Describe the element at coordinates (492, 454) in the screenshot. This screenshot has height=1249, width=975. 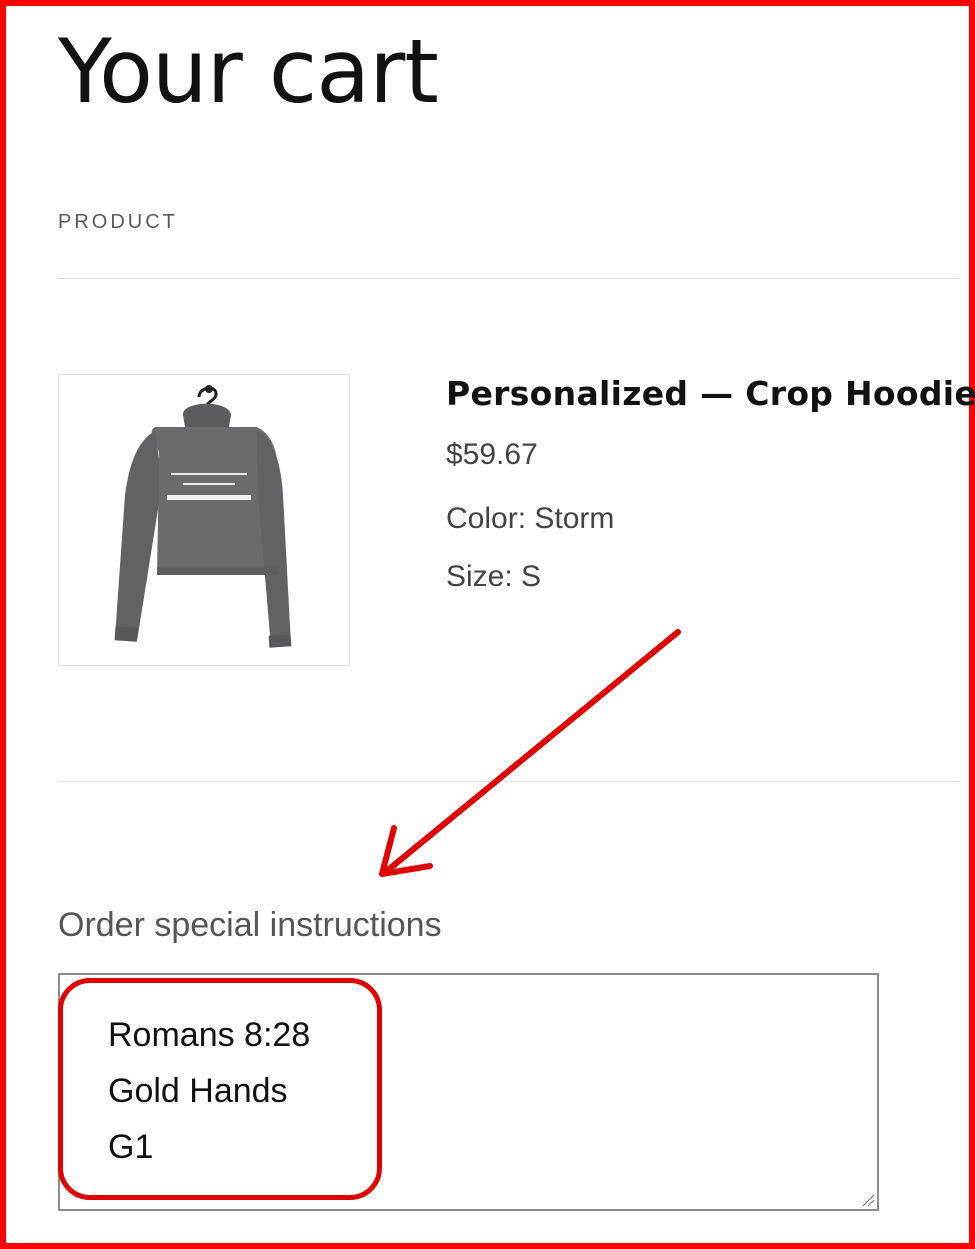
I see `product-price: $59.67` at that location.